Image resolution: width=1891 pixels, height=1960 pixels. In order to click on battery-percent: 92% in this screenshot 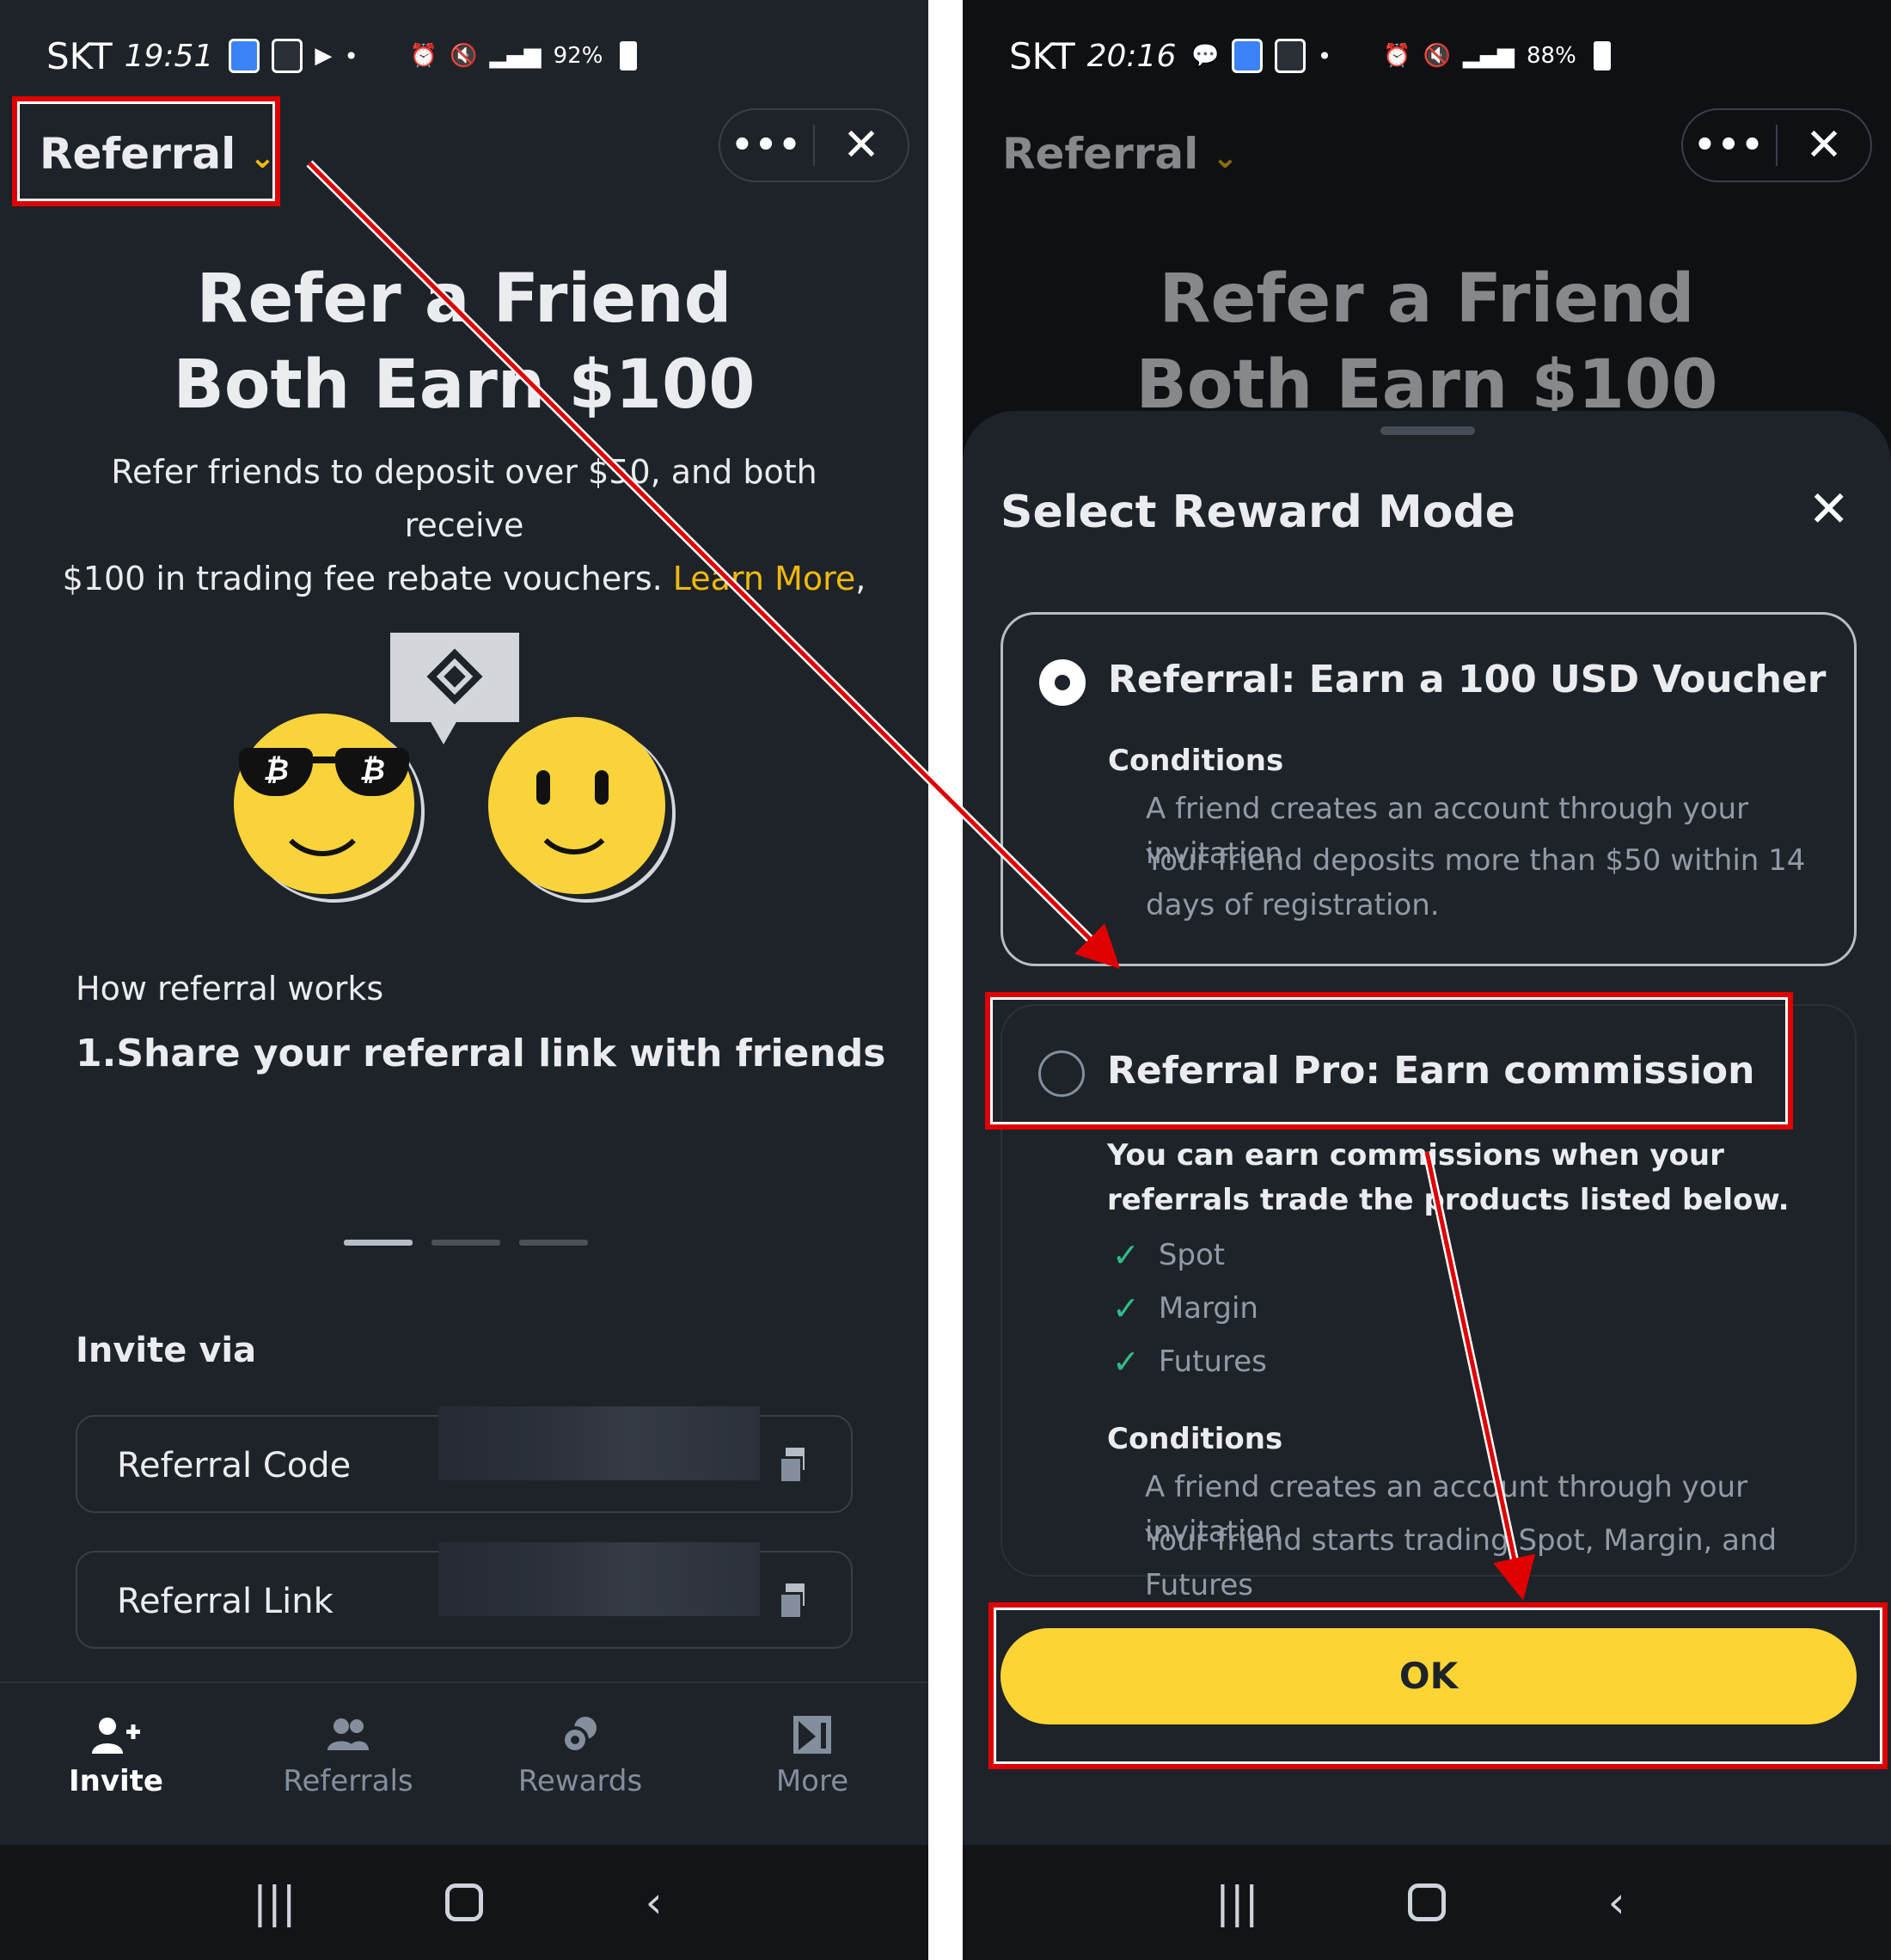, I will do `click(578, 56)`.